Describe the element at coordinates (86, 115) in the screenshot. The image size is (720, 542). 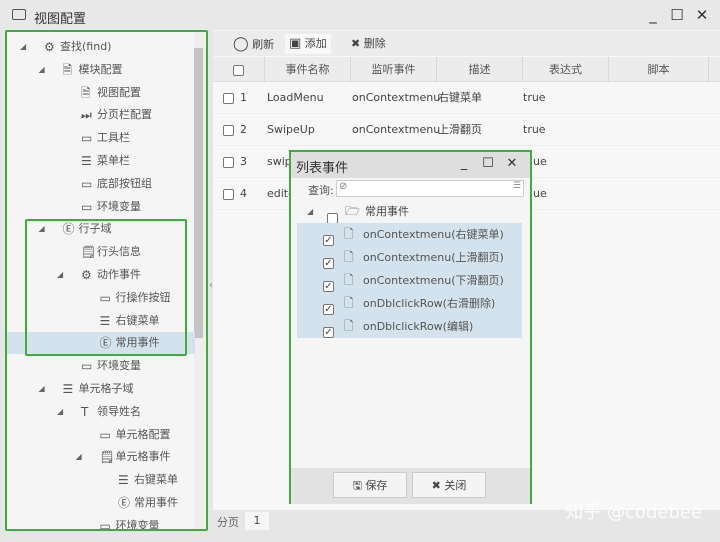
I see `skip-forward-icon: ⏭` at that location.